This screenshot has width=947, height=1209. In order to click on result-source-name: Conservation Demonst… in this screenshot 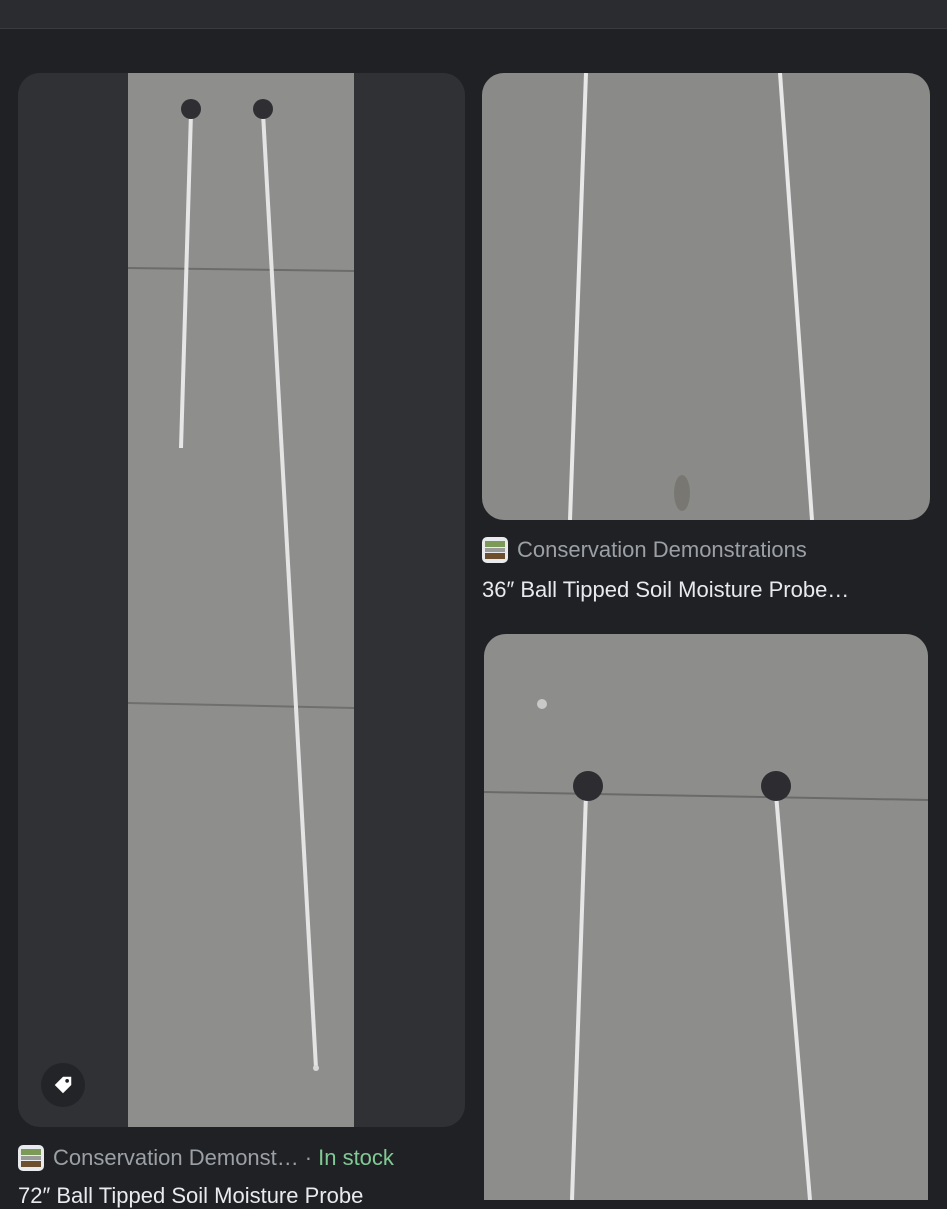, I will do `click(176, 1157)`.